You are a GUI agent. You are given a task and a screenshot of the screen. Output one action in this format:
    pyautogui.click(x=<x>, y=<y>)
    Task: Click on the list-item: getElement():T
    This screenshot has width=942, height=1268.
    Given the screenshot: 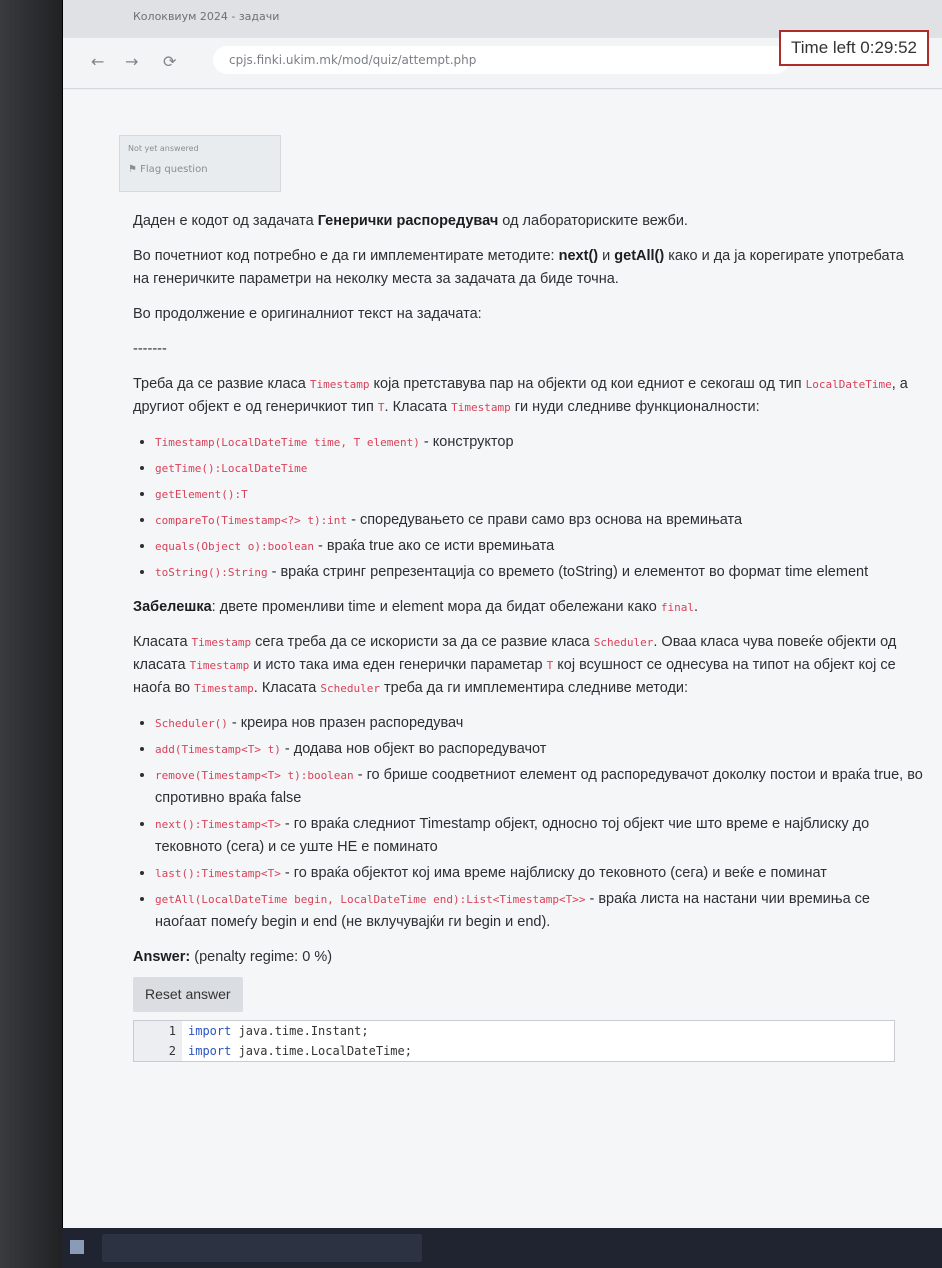 What is the action you would take?
    pyautogui.click(x=539, y=494)
    